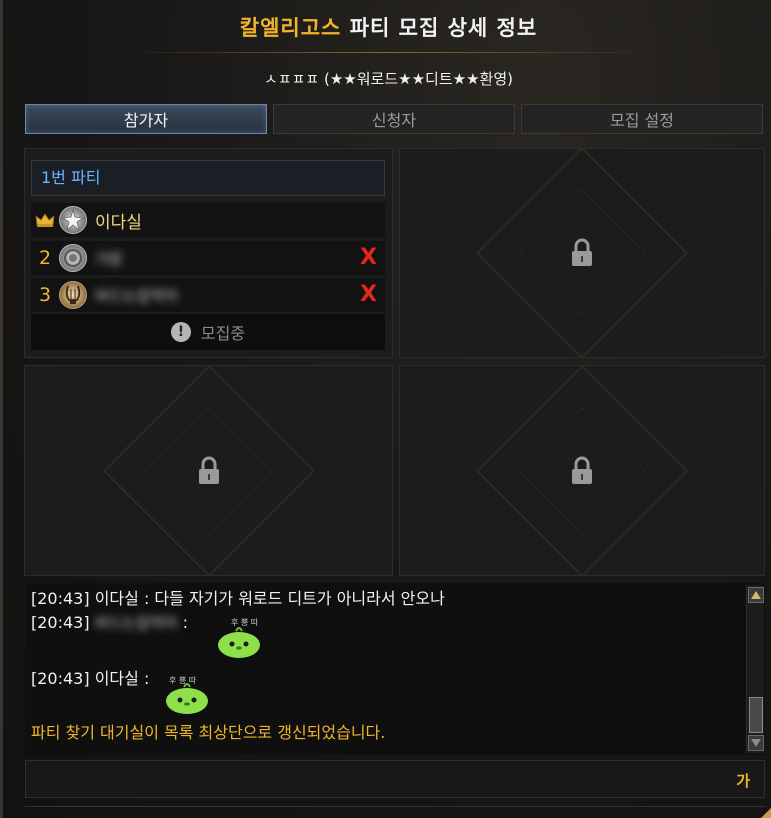  Describe the element at coordinates (395, 779) in the screenshot. I see `chat-input: 가` at that location.